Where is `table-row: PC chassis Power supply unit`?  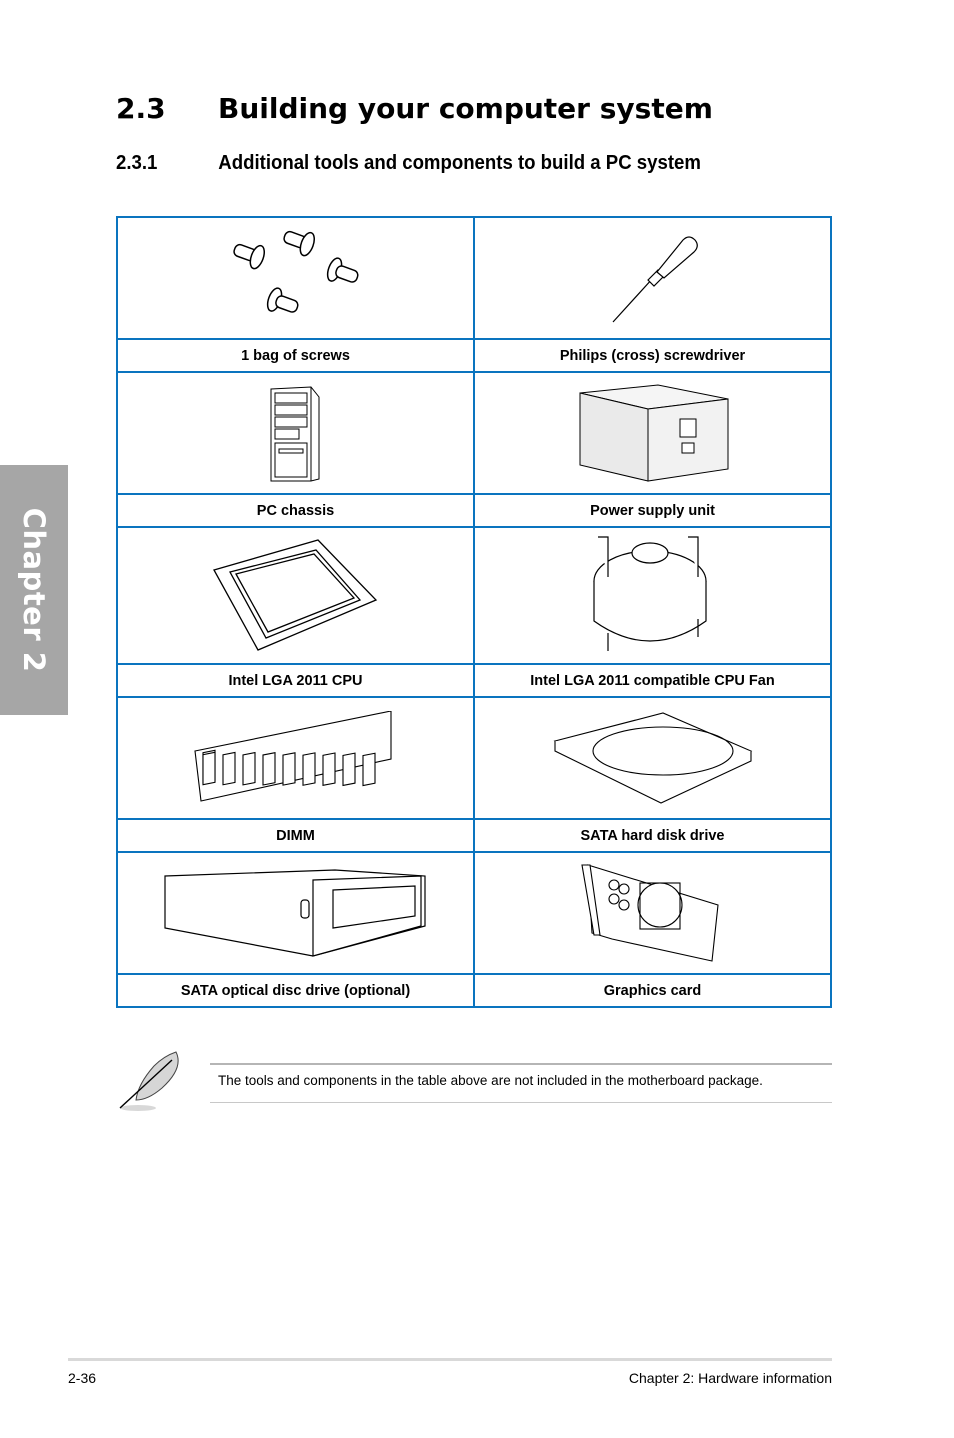 table-row: PC chassis Power supply unit is located at coordinates (474, 510).